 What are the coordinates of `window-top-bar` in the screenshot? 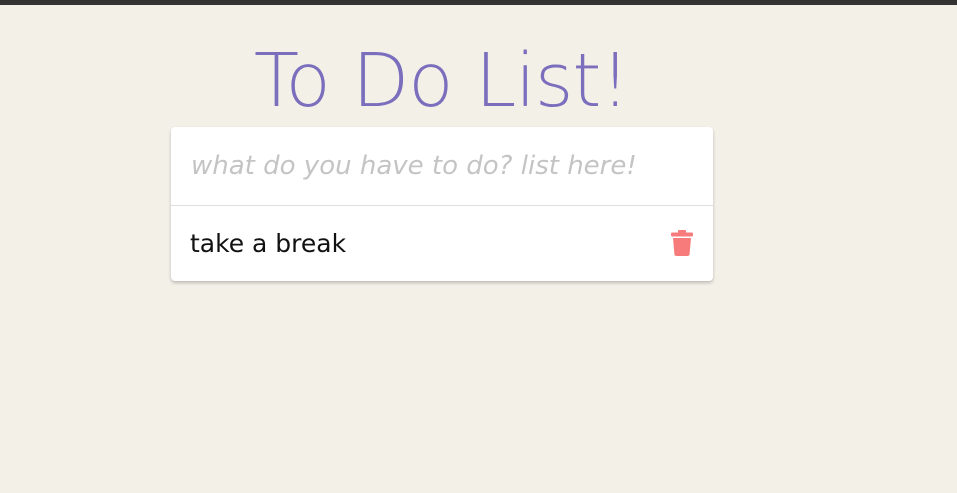 It's located at (478, 2).